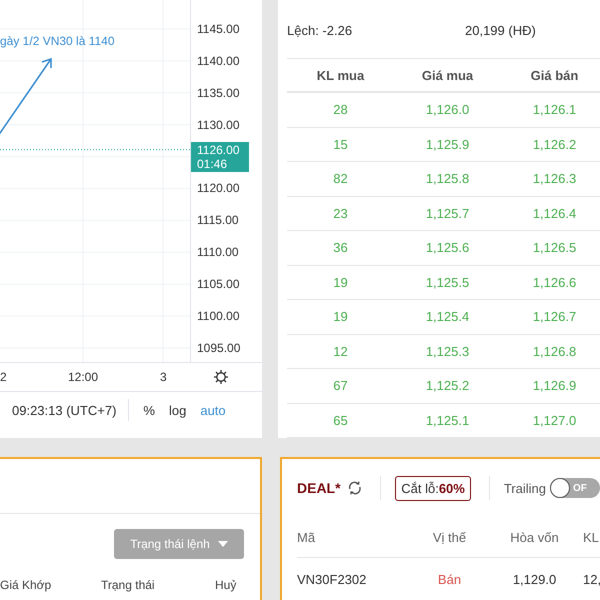  What do you see at coordinates (591, 579) in the screenshot?
I see `table-cell-text: 12,` at bounding box center [591, 579].